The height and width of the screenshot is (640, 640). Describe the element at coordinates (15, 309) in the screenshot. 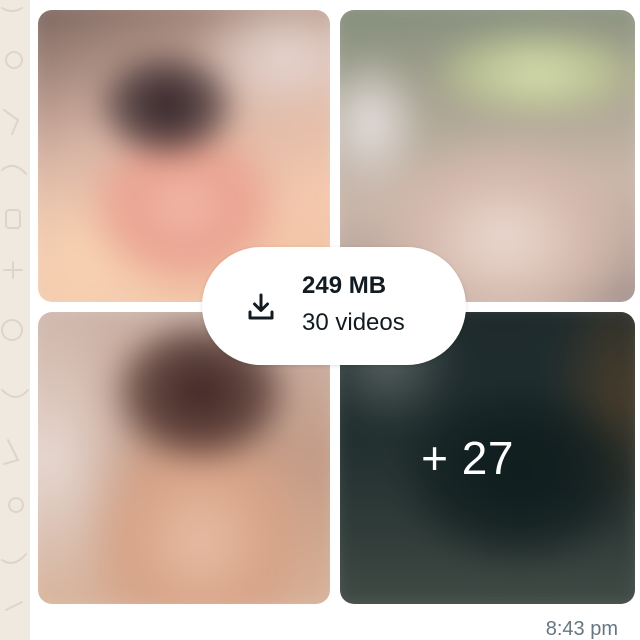

I see `wallpaper-doodles` at that location.